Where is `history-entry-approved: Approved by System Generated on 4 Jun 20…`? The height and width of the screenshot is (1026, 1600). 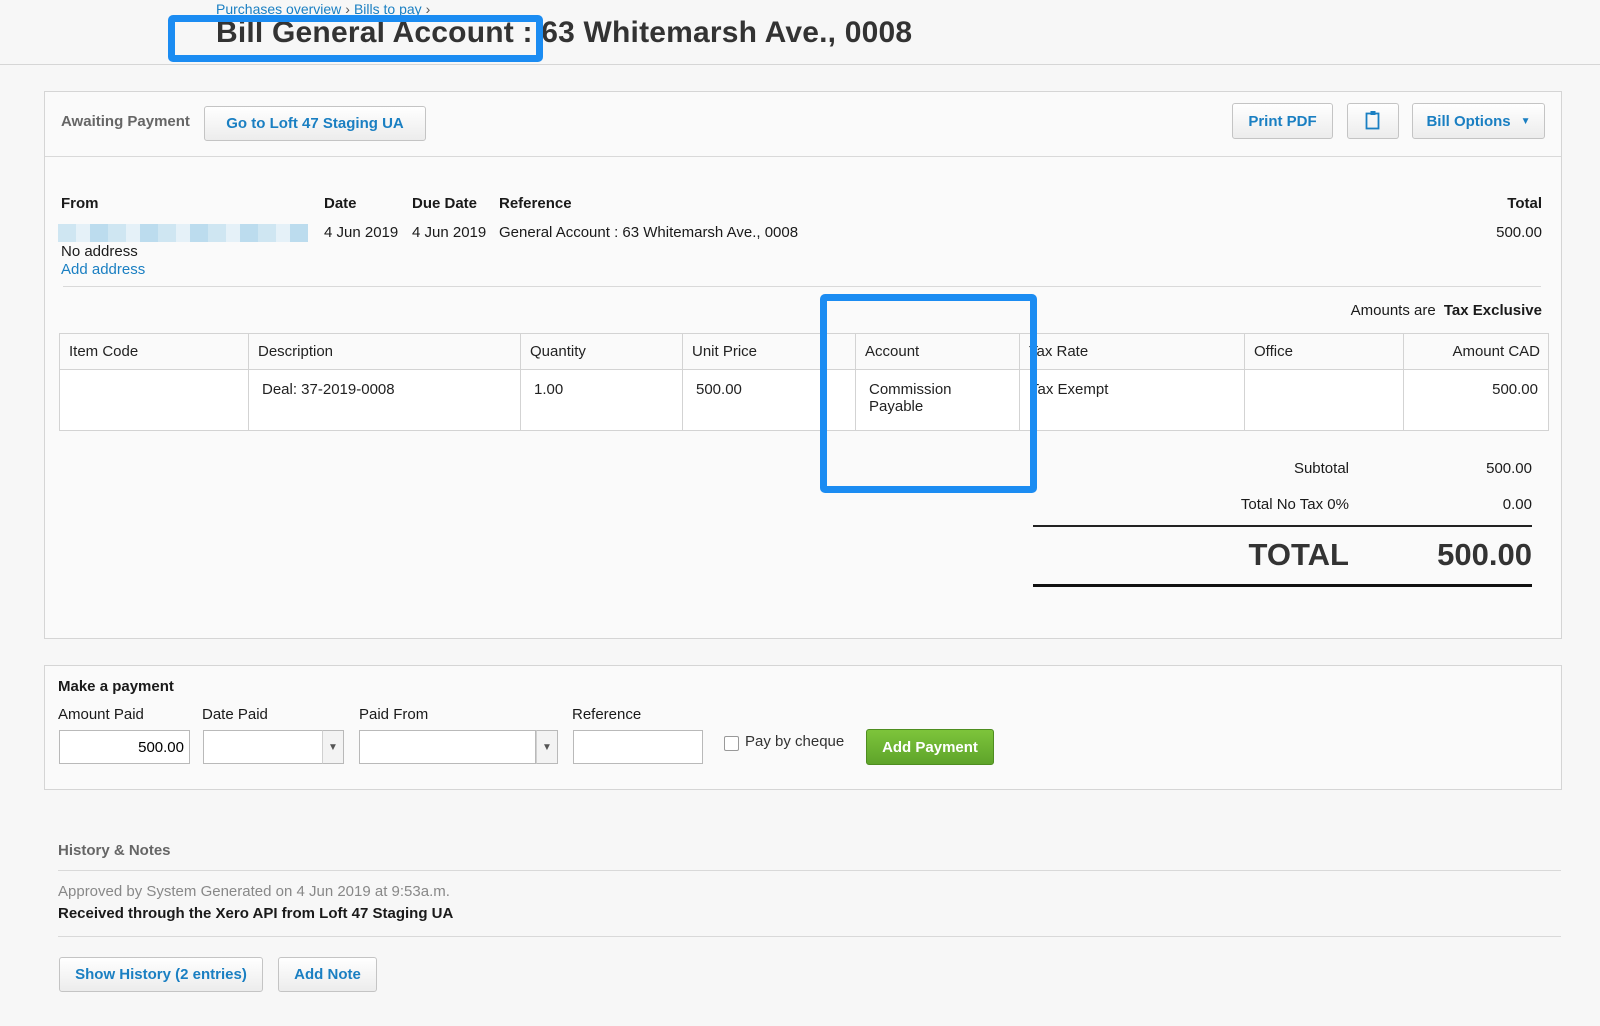 history-entry-approved: Approved by System Generated on 4 Jun 20… is located at coordinates (254, 891).